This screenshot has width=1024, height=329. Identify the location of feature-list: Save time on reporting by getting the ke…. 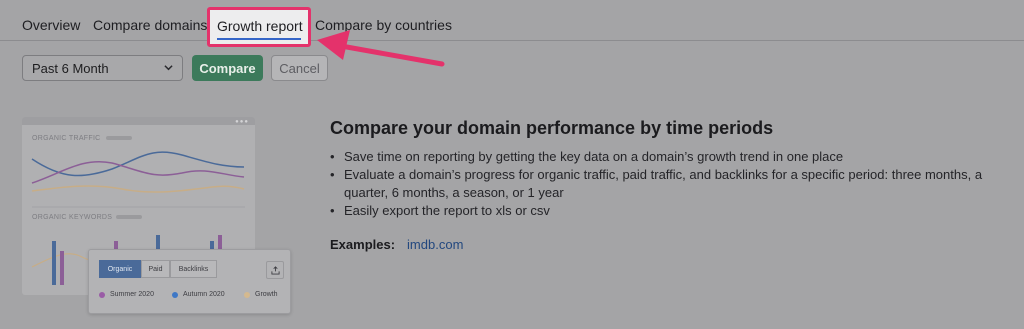
(673, 184).